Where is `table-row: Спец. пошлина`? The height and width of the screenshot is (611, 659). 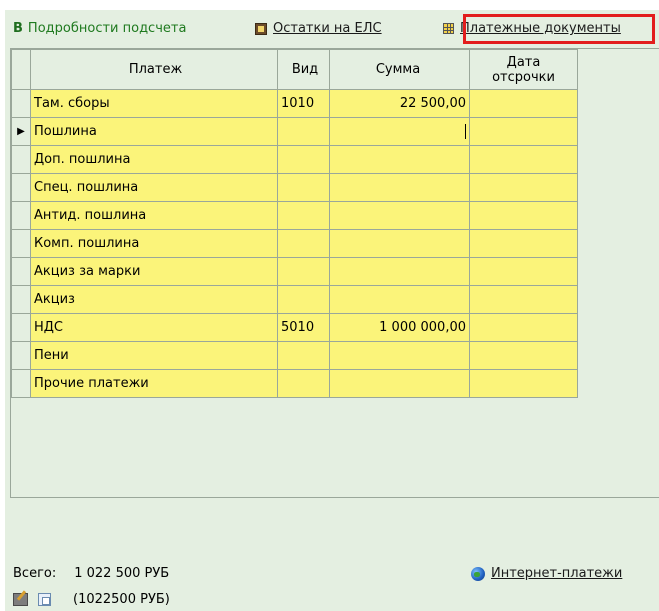 table-row: Спец. пошлина is located at coordinates (294, 187).